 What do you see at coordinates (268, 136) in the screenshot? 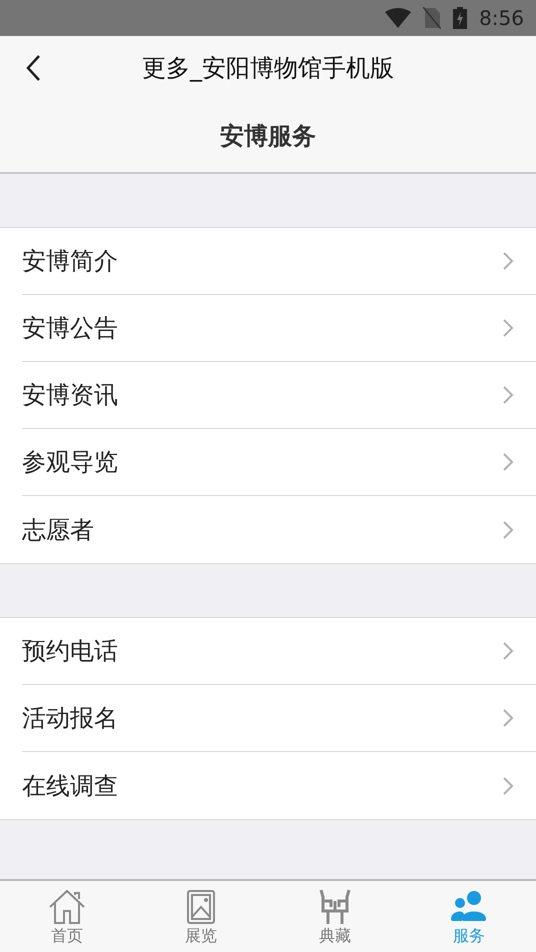
I see `section-title: 安博服务` at bounding box center [268, 136].